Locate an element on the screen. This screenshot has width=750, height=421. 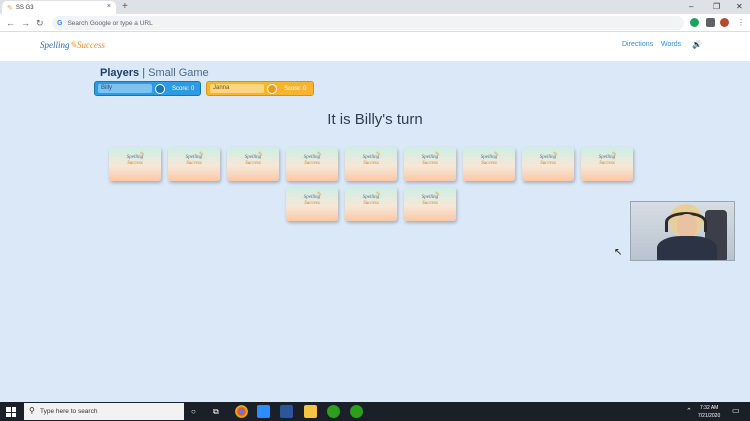
notification-icon: ▭ is located at coordinates (736, 410).